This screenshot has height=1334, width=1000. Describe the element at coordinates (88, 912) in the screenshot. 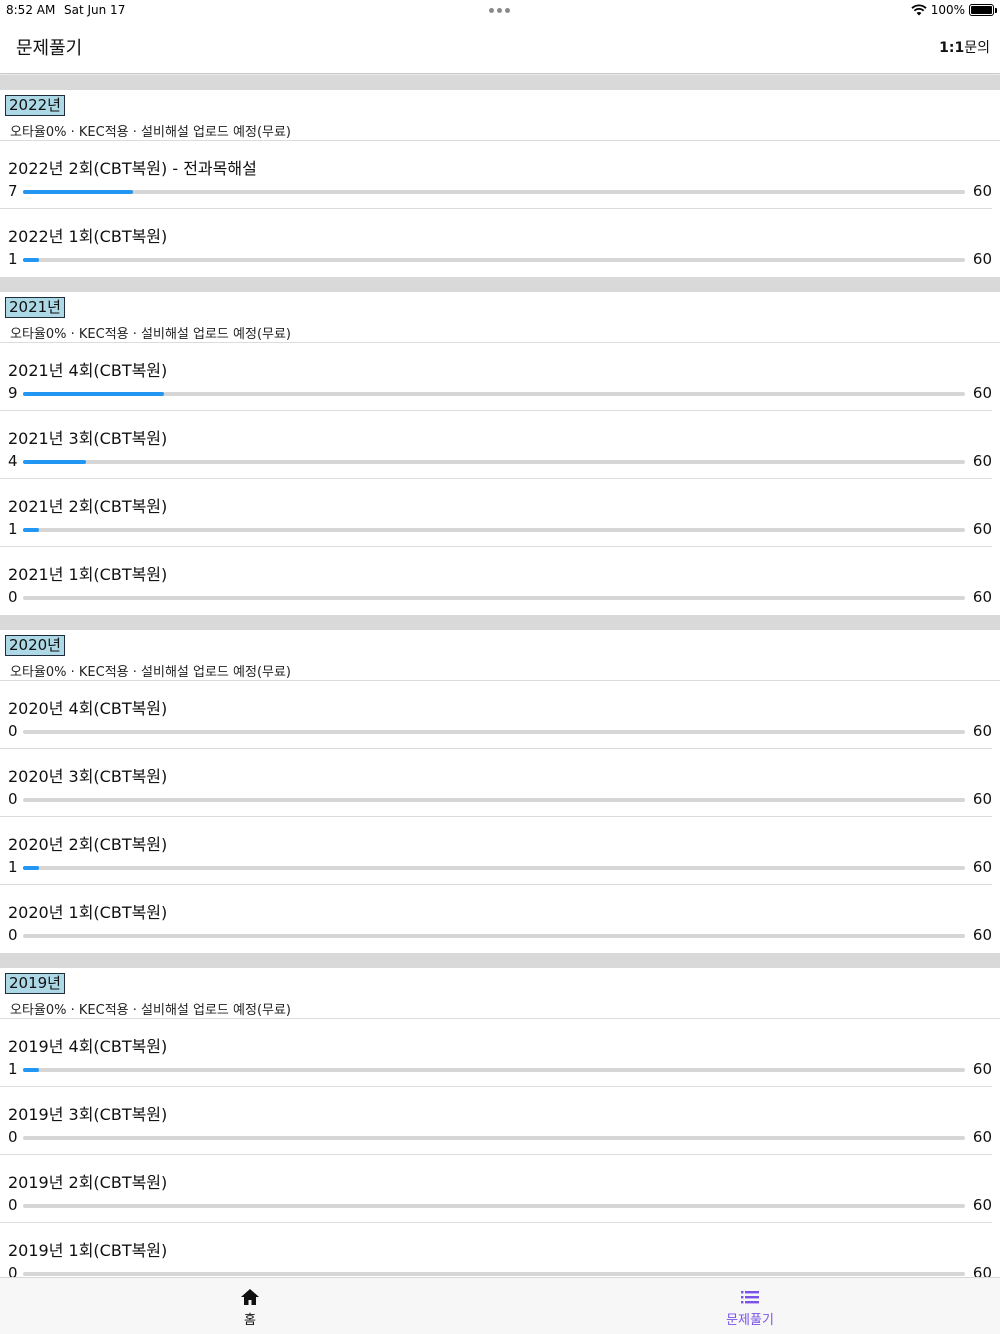

I see `exam-title: 2020년 1회(CBT복원)` at that location.